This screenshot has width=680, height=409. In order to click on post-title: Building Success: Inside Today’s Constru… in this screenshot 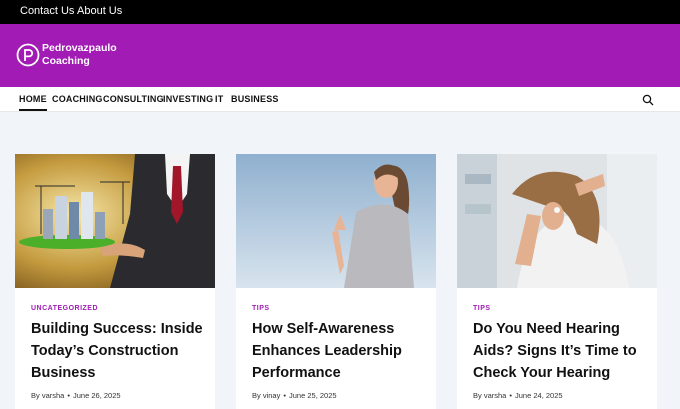, I will do `click(118, 351)`.